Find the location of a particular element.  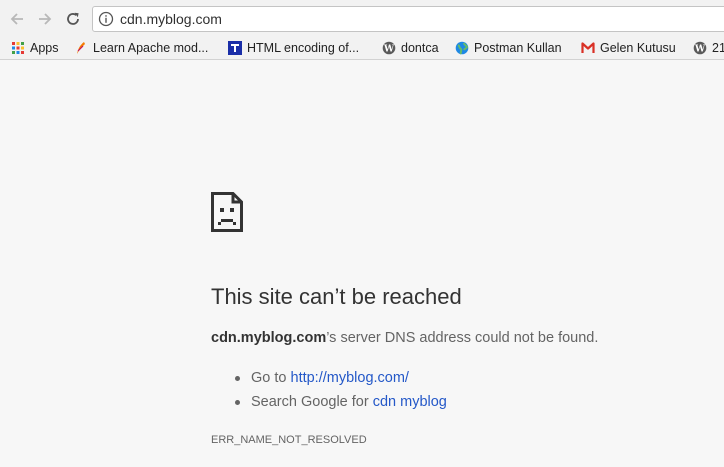

bookmark-21: W 21 is located at coordinates (708, 48).